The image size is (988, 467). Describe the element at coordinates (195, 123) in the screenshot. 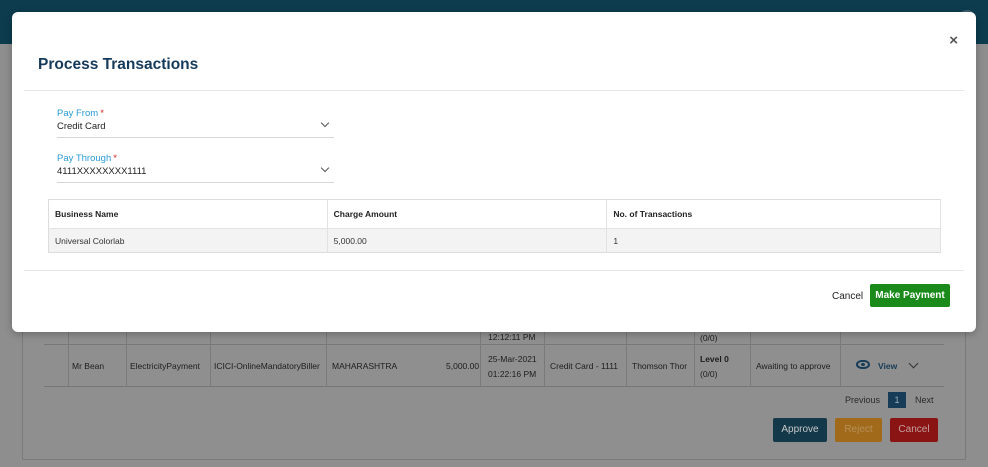

I see `pay-from-select: Pay From * Credit Card` at that location.